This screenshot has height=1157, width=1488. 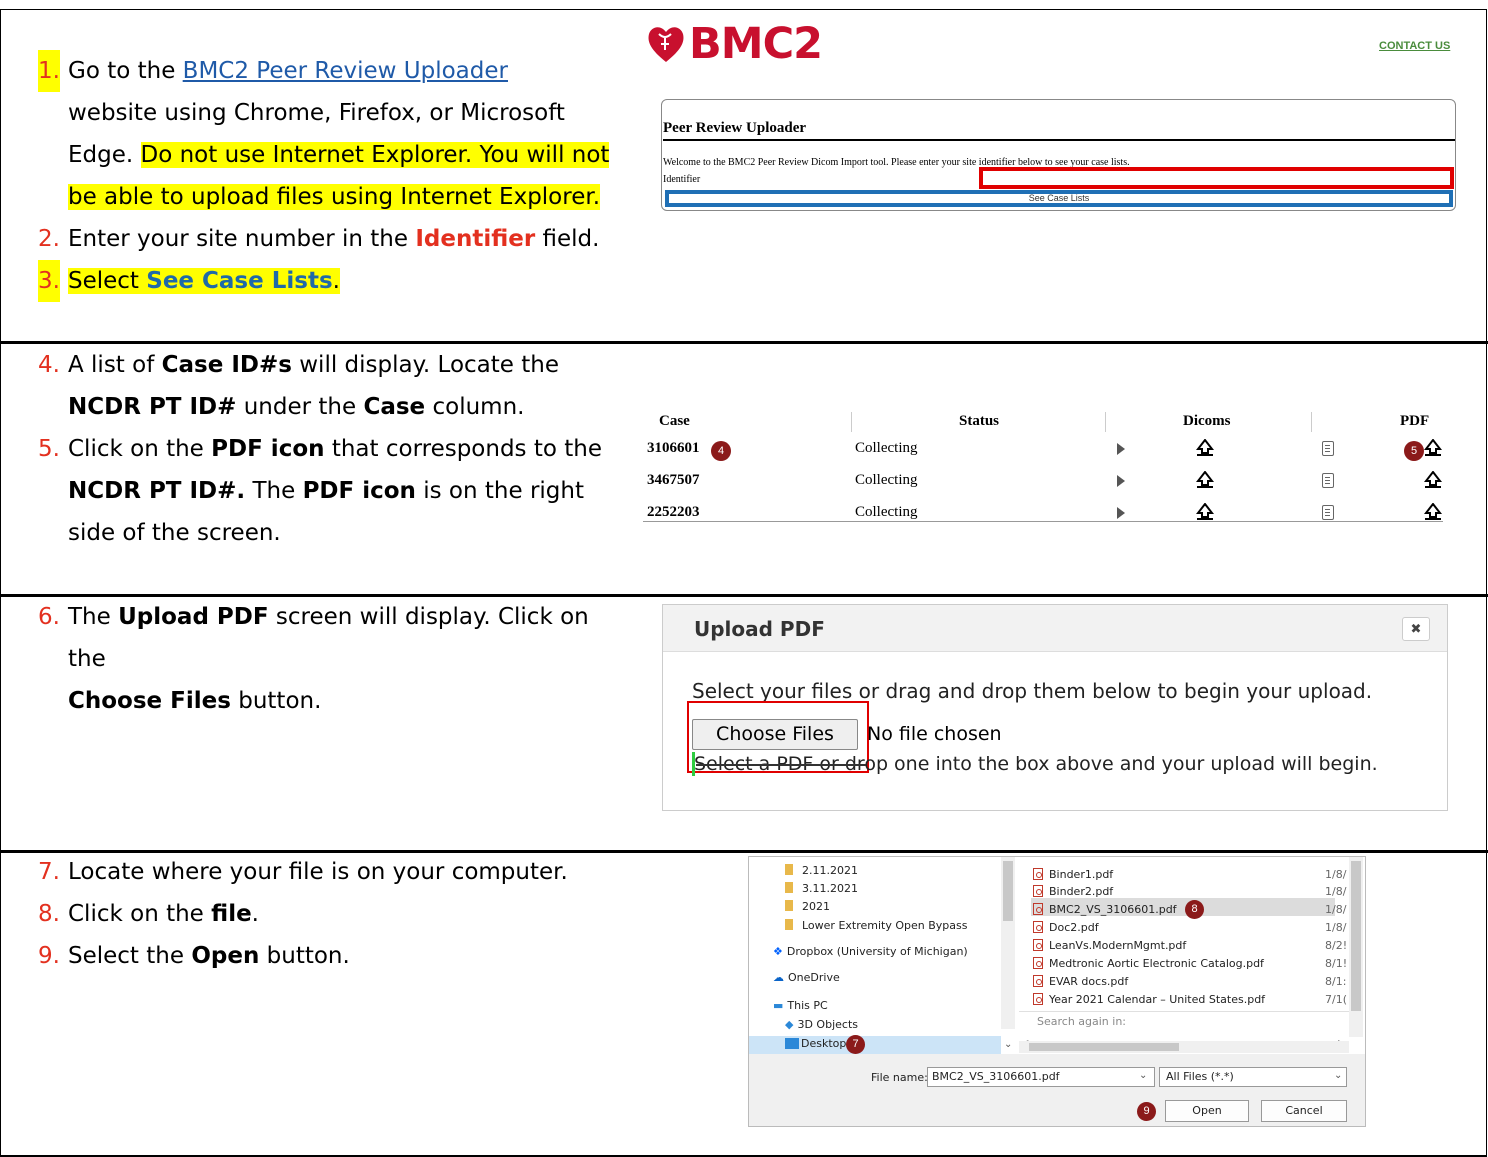 What do you see at coordinates (1041, 1077) in the screenshot?
I see `file-name-input: BMC2_VS_3106601.pdf` at bounding box center [1041, 1077].